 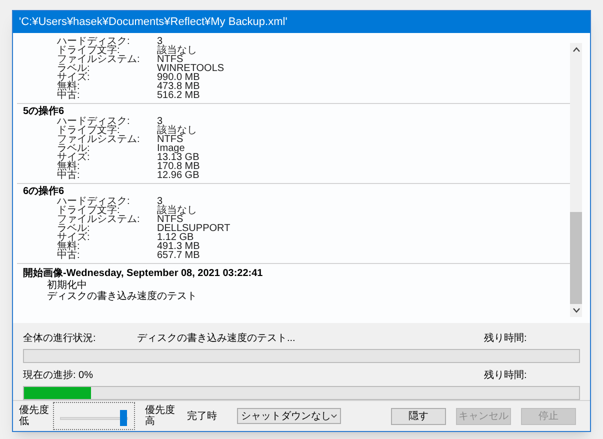 What do you see at coordinates (576, 49) in the screenshot?
I see `scroll-up-icon` at bounding box center [576, 49].